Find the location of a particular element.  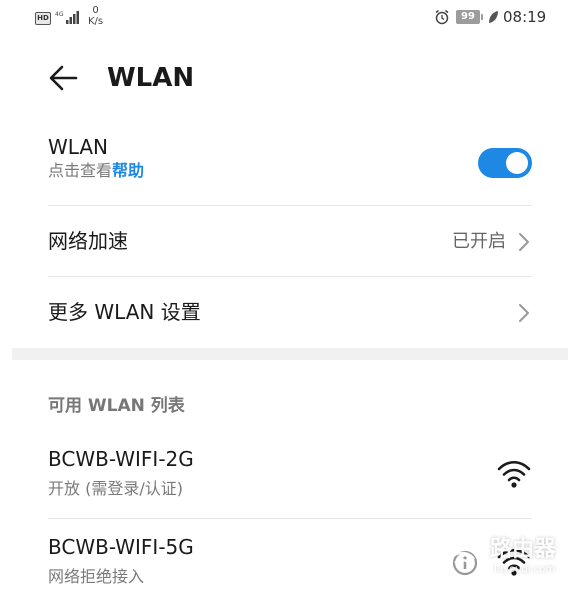

wlan-toggle-title: WLAN is located at coordinates (78, 147).